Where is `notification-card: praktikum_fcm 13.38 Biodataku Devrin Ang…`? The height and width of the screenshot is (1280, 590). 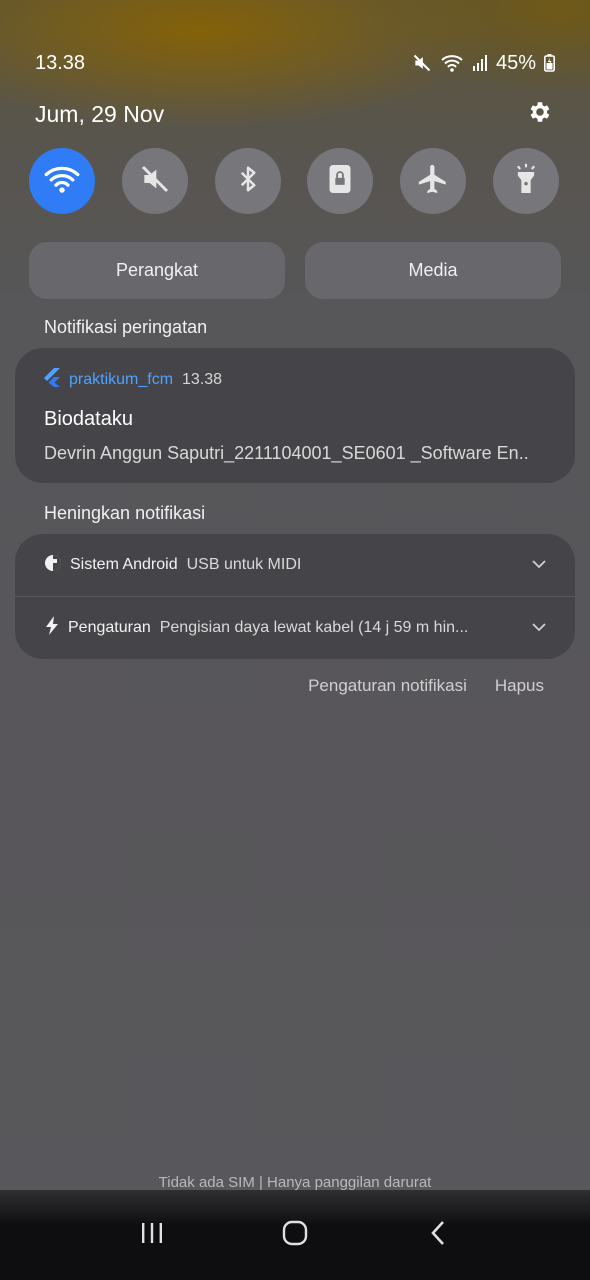 notification-card: praktikum_fcm 13.38 Biodataku Devrin Ang… is located at coordinates (295, 415).